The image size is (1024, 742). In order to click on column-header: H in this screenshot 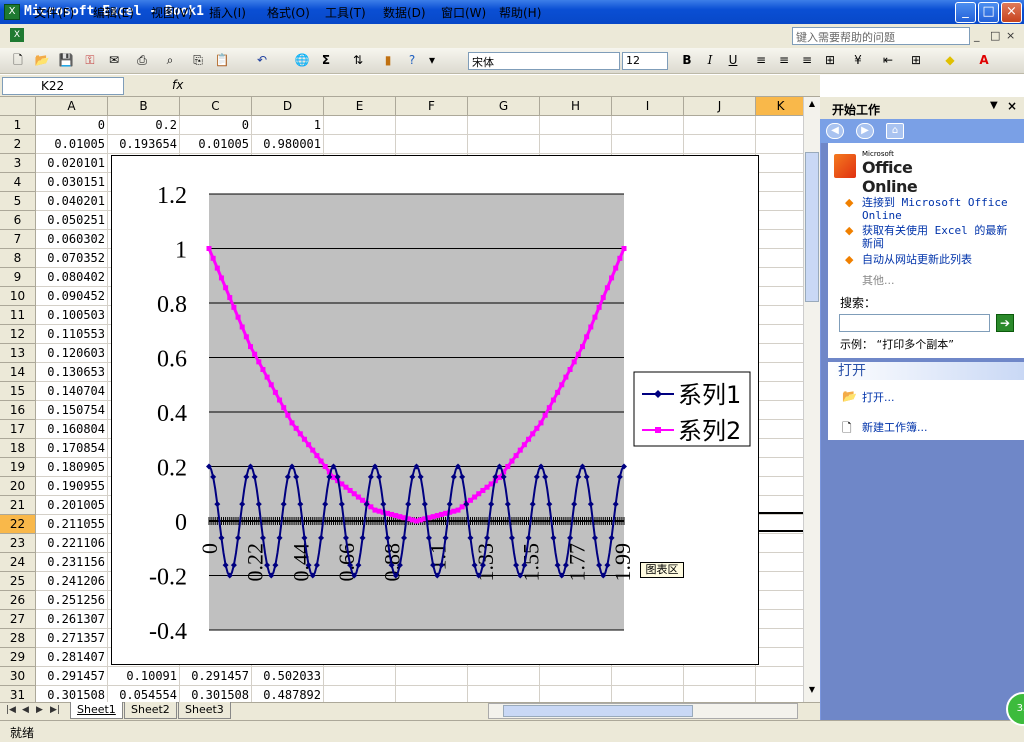, I will do `click(576, 106)`.